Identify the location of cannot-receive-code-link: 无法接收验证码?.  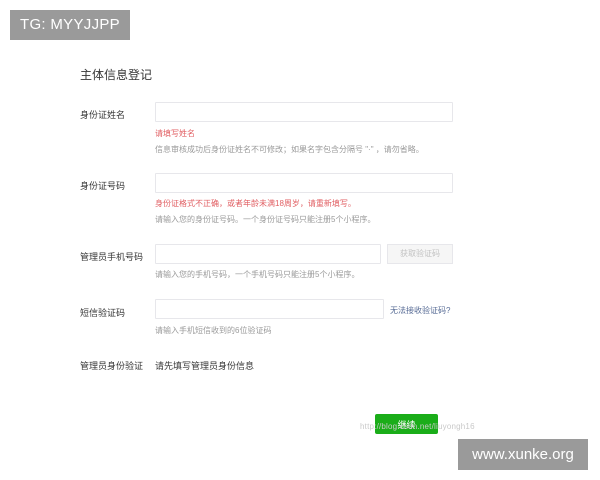
(420, 310).